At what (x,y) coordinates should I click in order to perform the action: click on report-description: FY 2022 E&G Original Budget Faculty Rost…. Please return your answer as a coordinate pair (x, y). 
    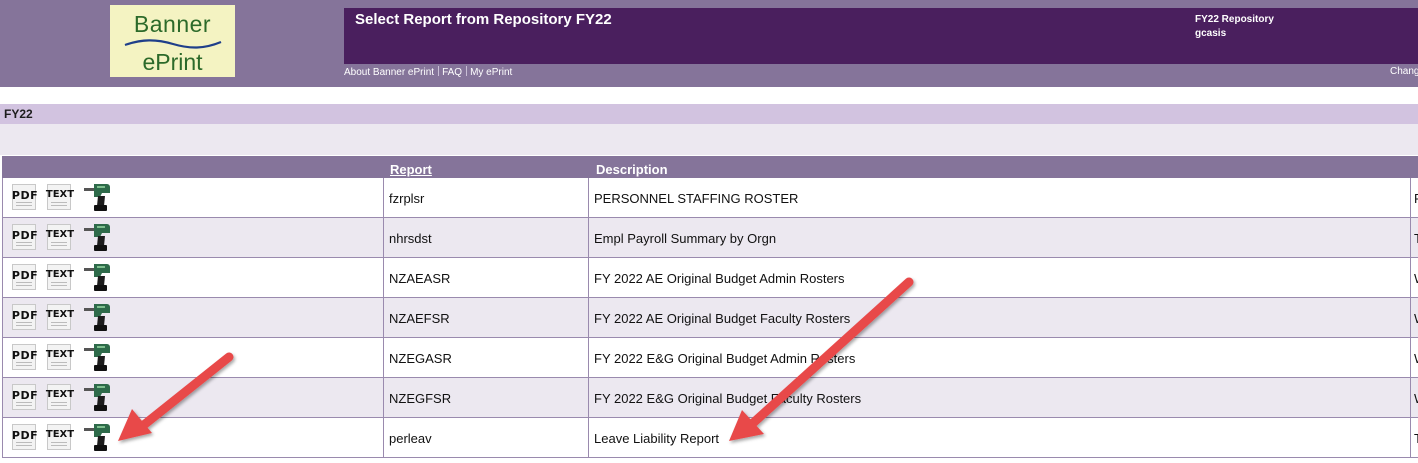
    Looking at the image, I should click on (728, 398).